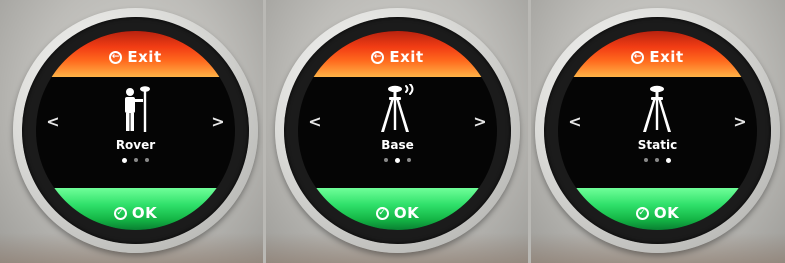 Image resolution: width=785 pixels, height=263 pixels. What do you see at coordinates (657, 108) in the screenshot?
I see `static-tripod-icon` at bounding box center [657, 108].